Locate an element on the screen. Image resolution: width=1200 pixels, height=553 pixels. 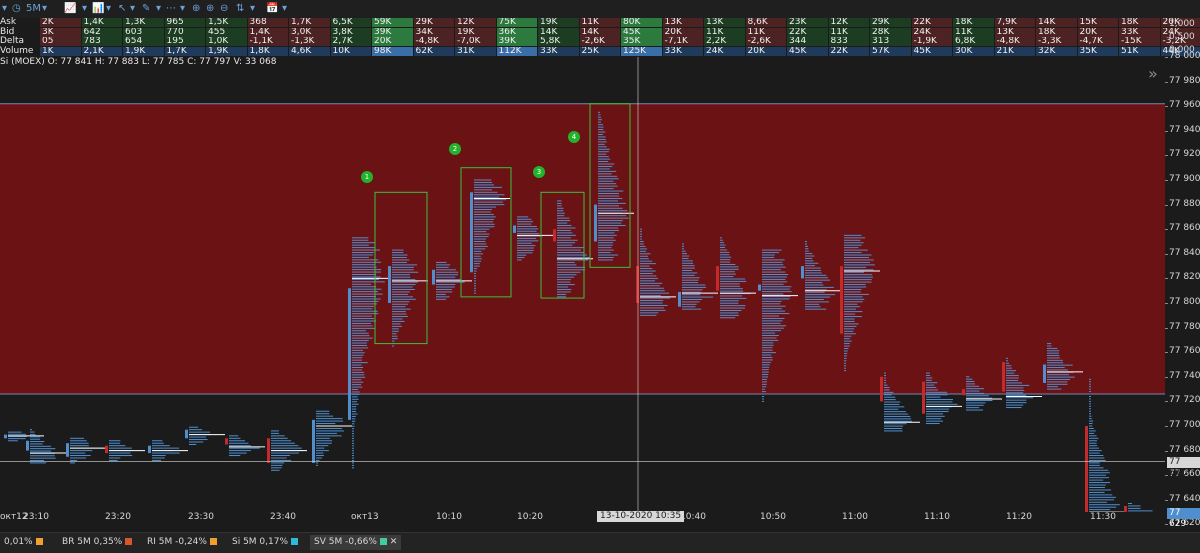
tab-sv-5m: SV 5M -0,66% ✕ is located at coordinates (355, 542).